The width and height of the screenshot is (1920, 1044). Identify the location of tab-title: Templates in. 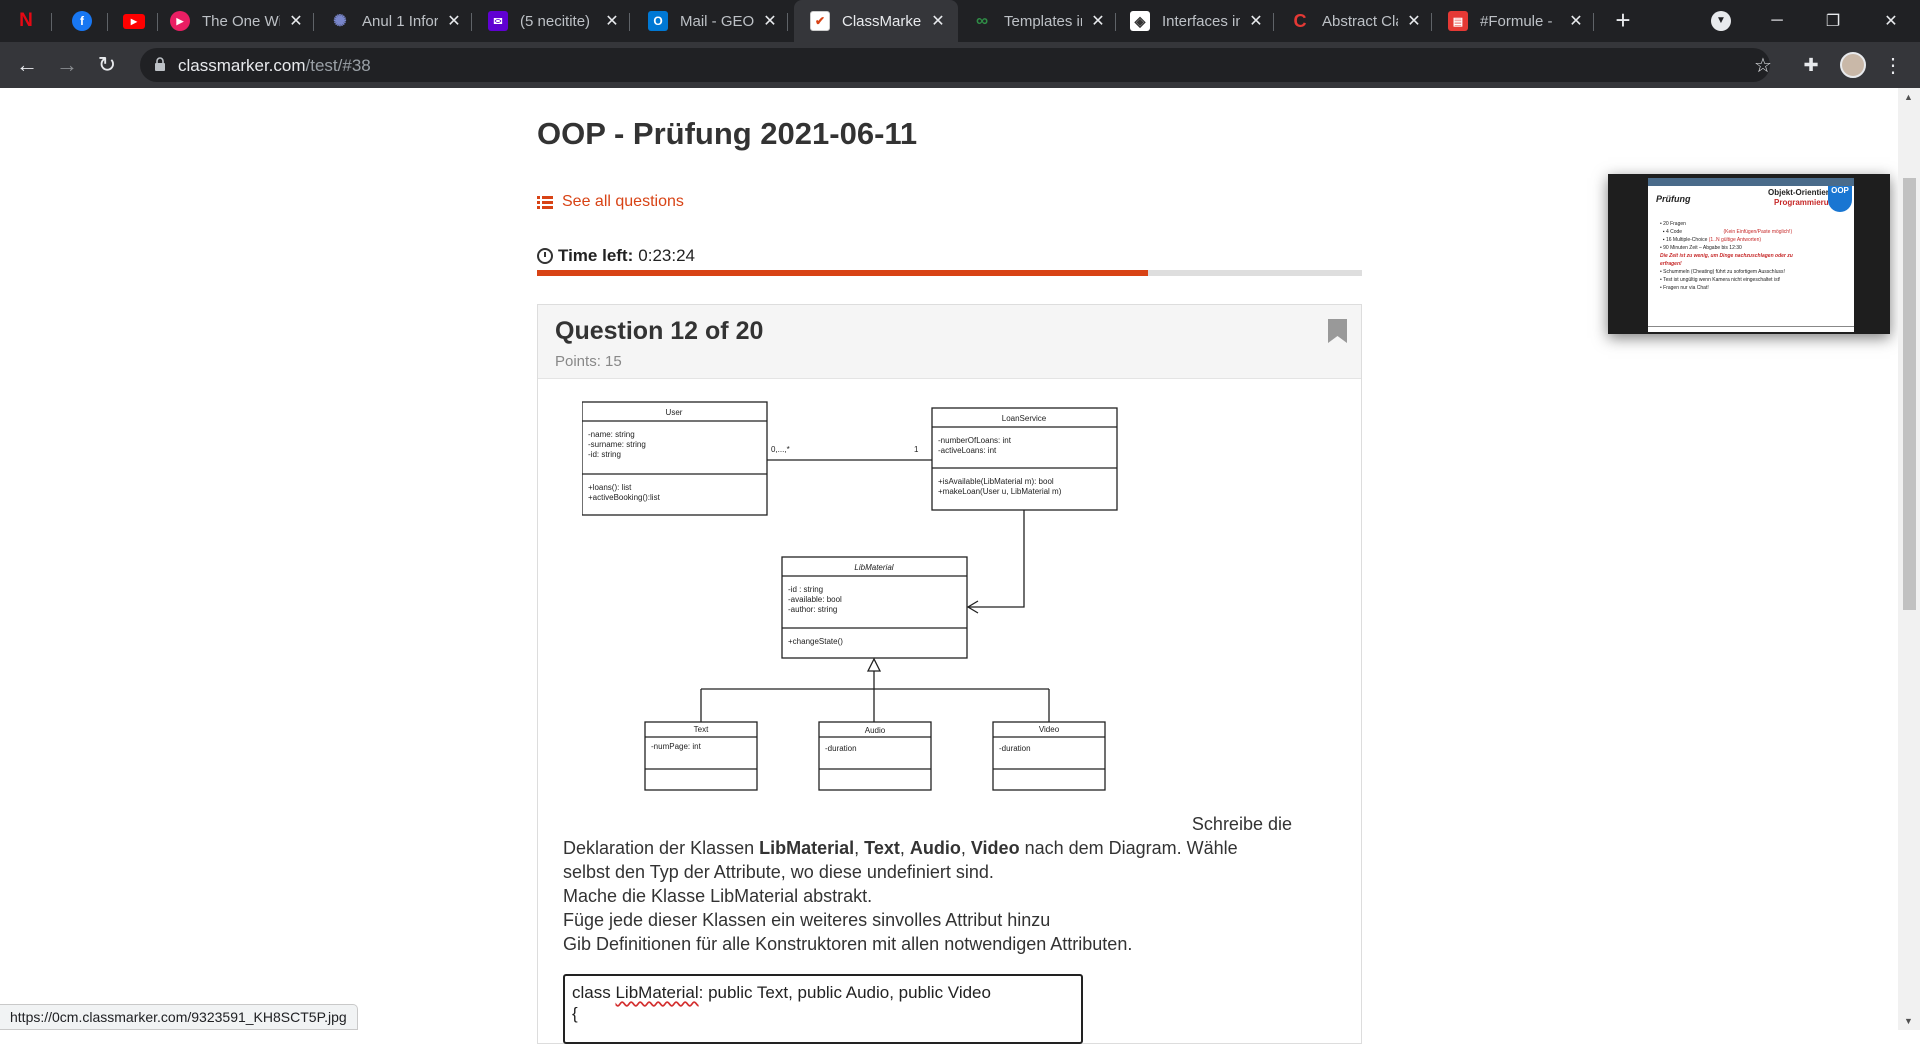
(1043, 21).